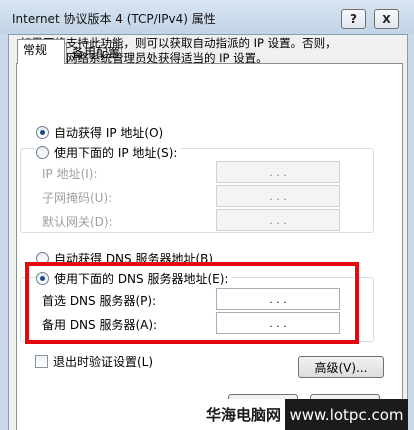 This screenshot has width=414, height=430. I want to click on description-line-1: 如果网络支持此功能，则可以获取自动指派的 IP 设置。否则，, so click(178, 43).